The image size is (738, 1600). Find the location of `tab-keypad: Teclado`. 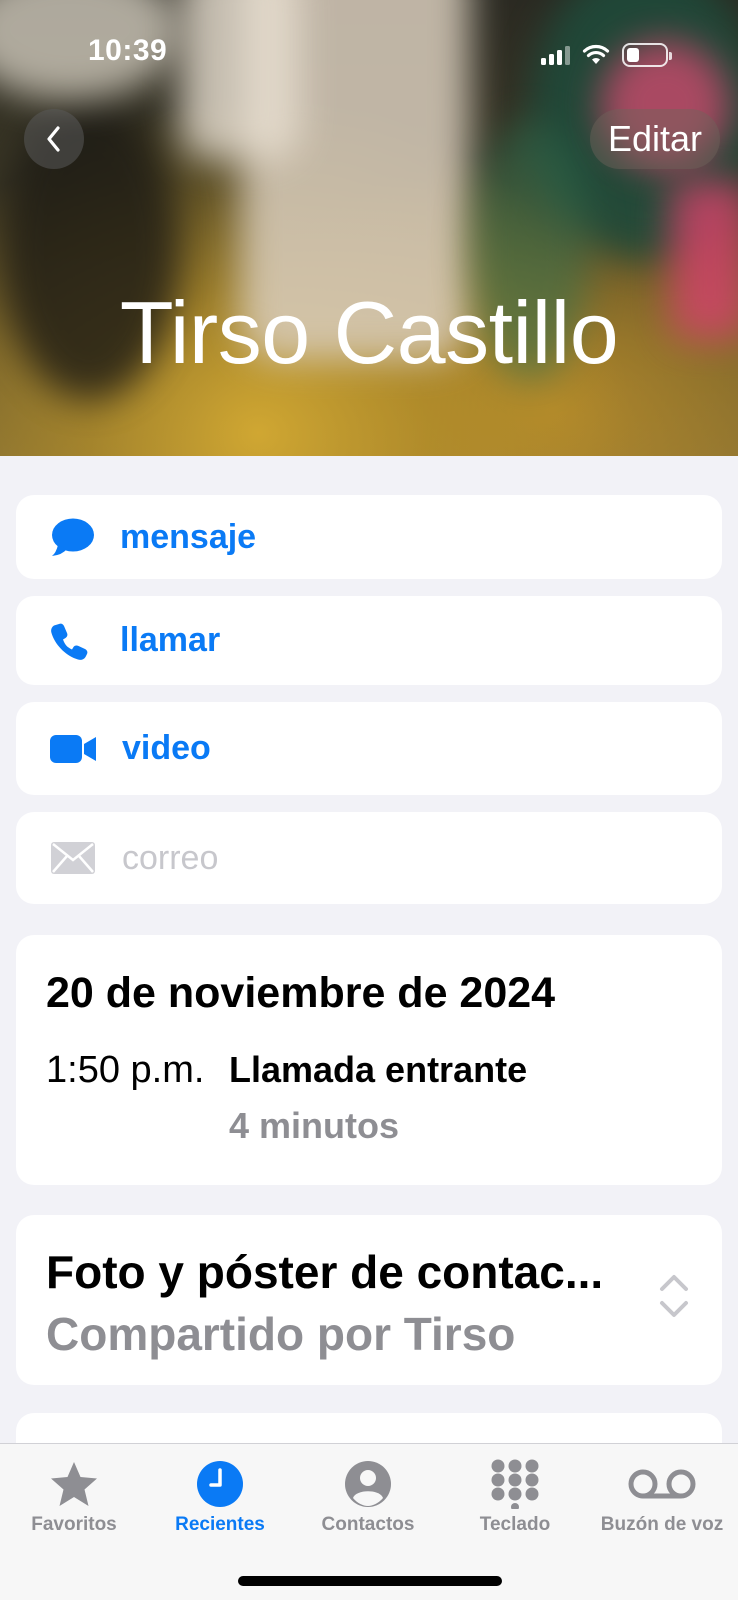

tab-keypad: Teclado is located at coordinates (515, 1496).